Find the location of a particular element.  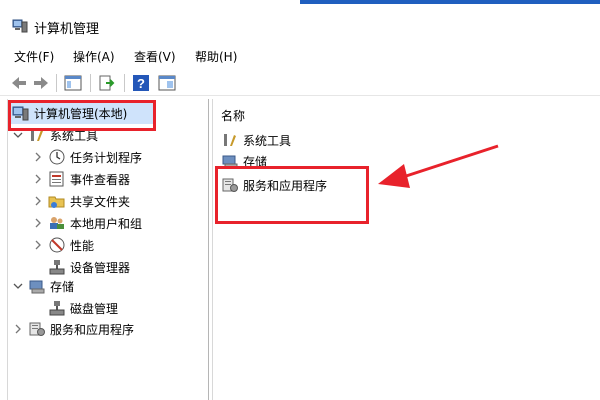

services-icon is located at coordinates (37, 329).